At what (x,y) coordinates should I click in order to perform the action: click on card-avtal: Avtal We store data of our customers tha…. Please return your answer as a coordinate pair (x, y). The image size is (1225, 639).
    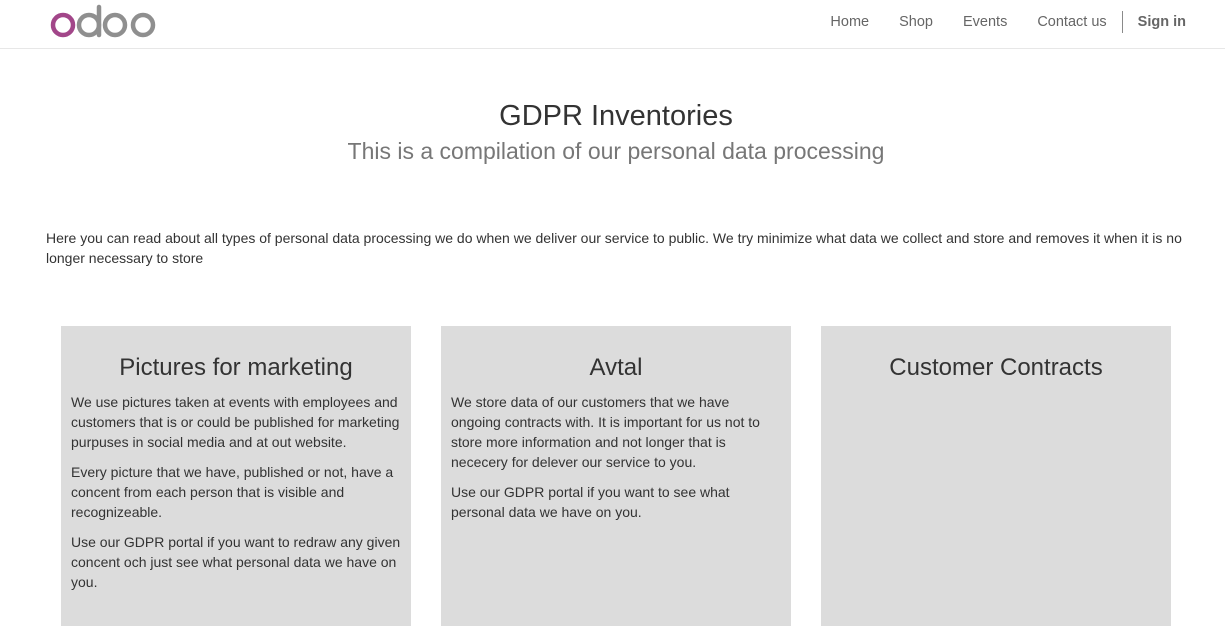
    Looking at the image, I should click on (616, 476).